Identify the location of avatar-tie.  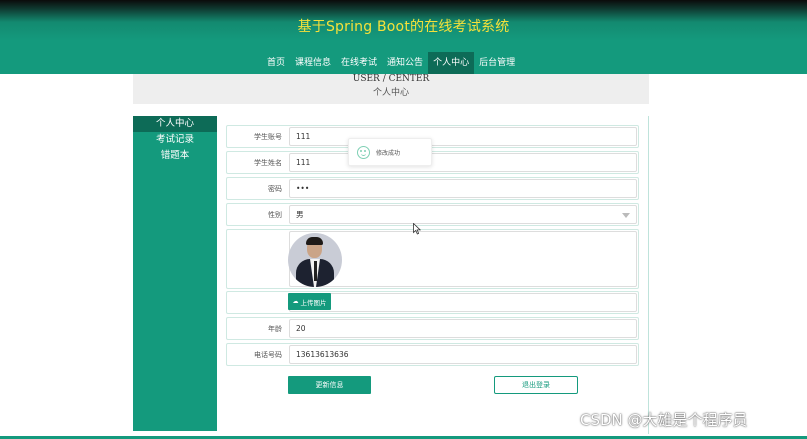
(315, 271).